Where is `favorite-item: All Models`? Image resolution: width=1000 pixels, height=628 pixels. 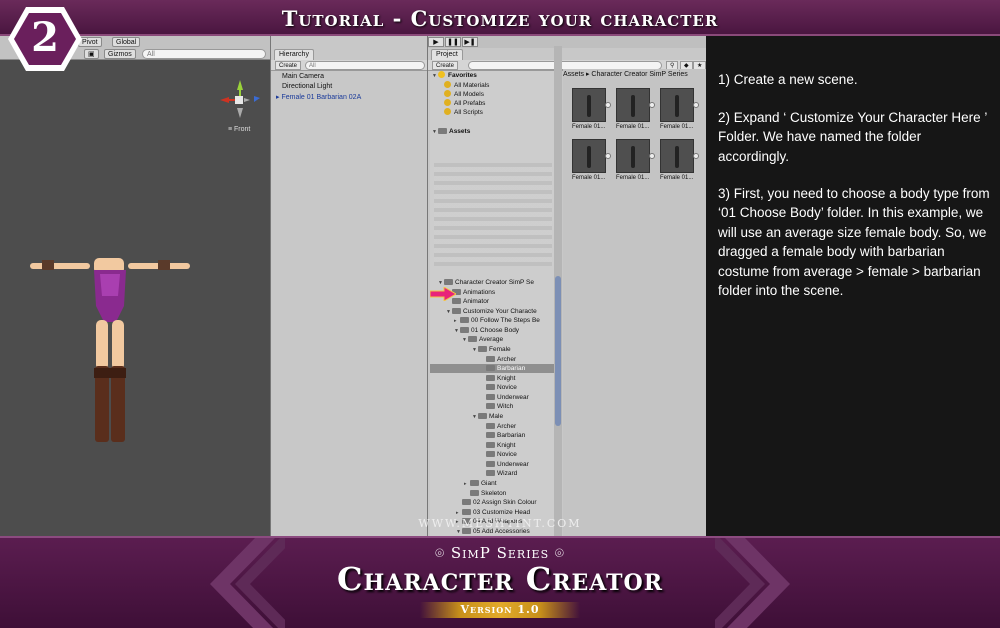
favorite-item: All Models is located at coordinates (500, 94).